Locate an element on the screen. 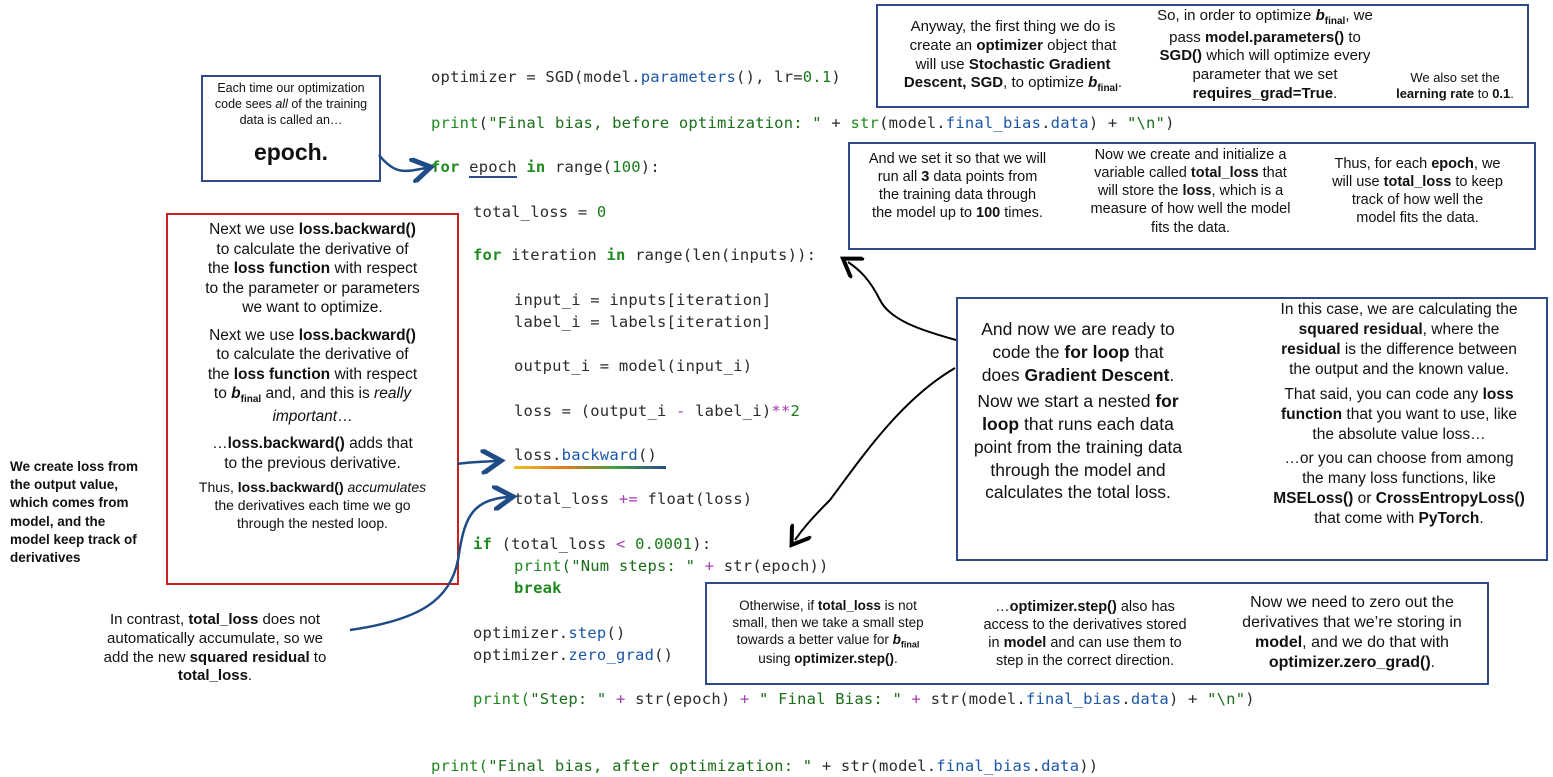 The width and height of the screenshot is (1553, 777). for-loop-arrow is located at coordinates (902, 301).